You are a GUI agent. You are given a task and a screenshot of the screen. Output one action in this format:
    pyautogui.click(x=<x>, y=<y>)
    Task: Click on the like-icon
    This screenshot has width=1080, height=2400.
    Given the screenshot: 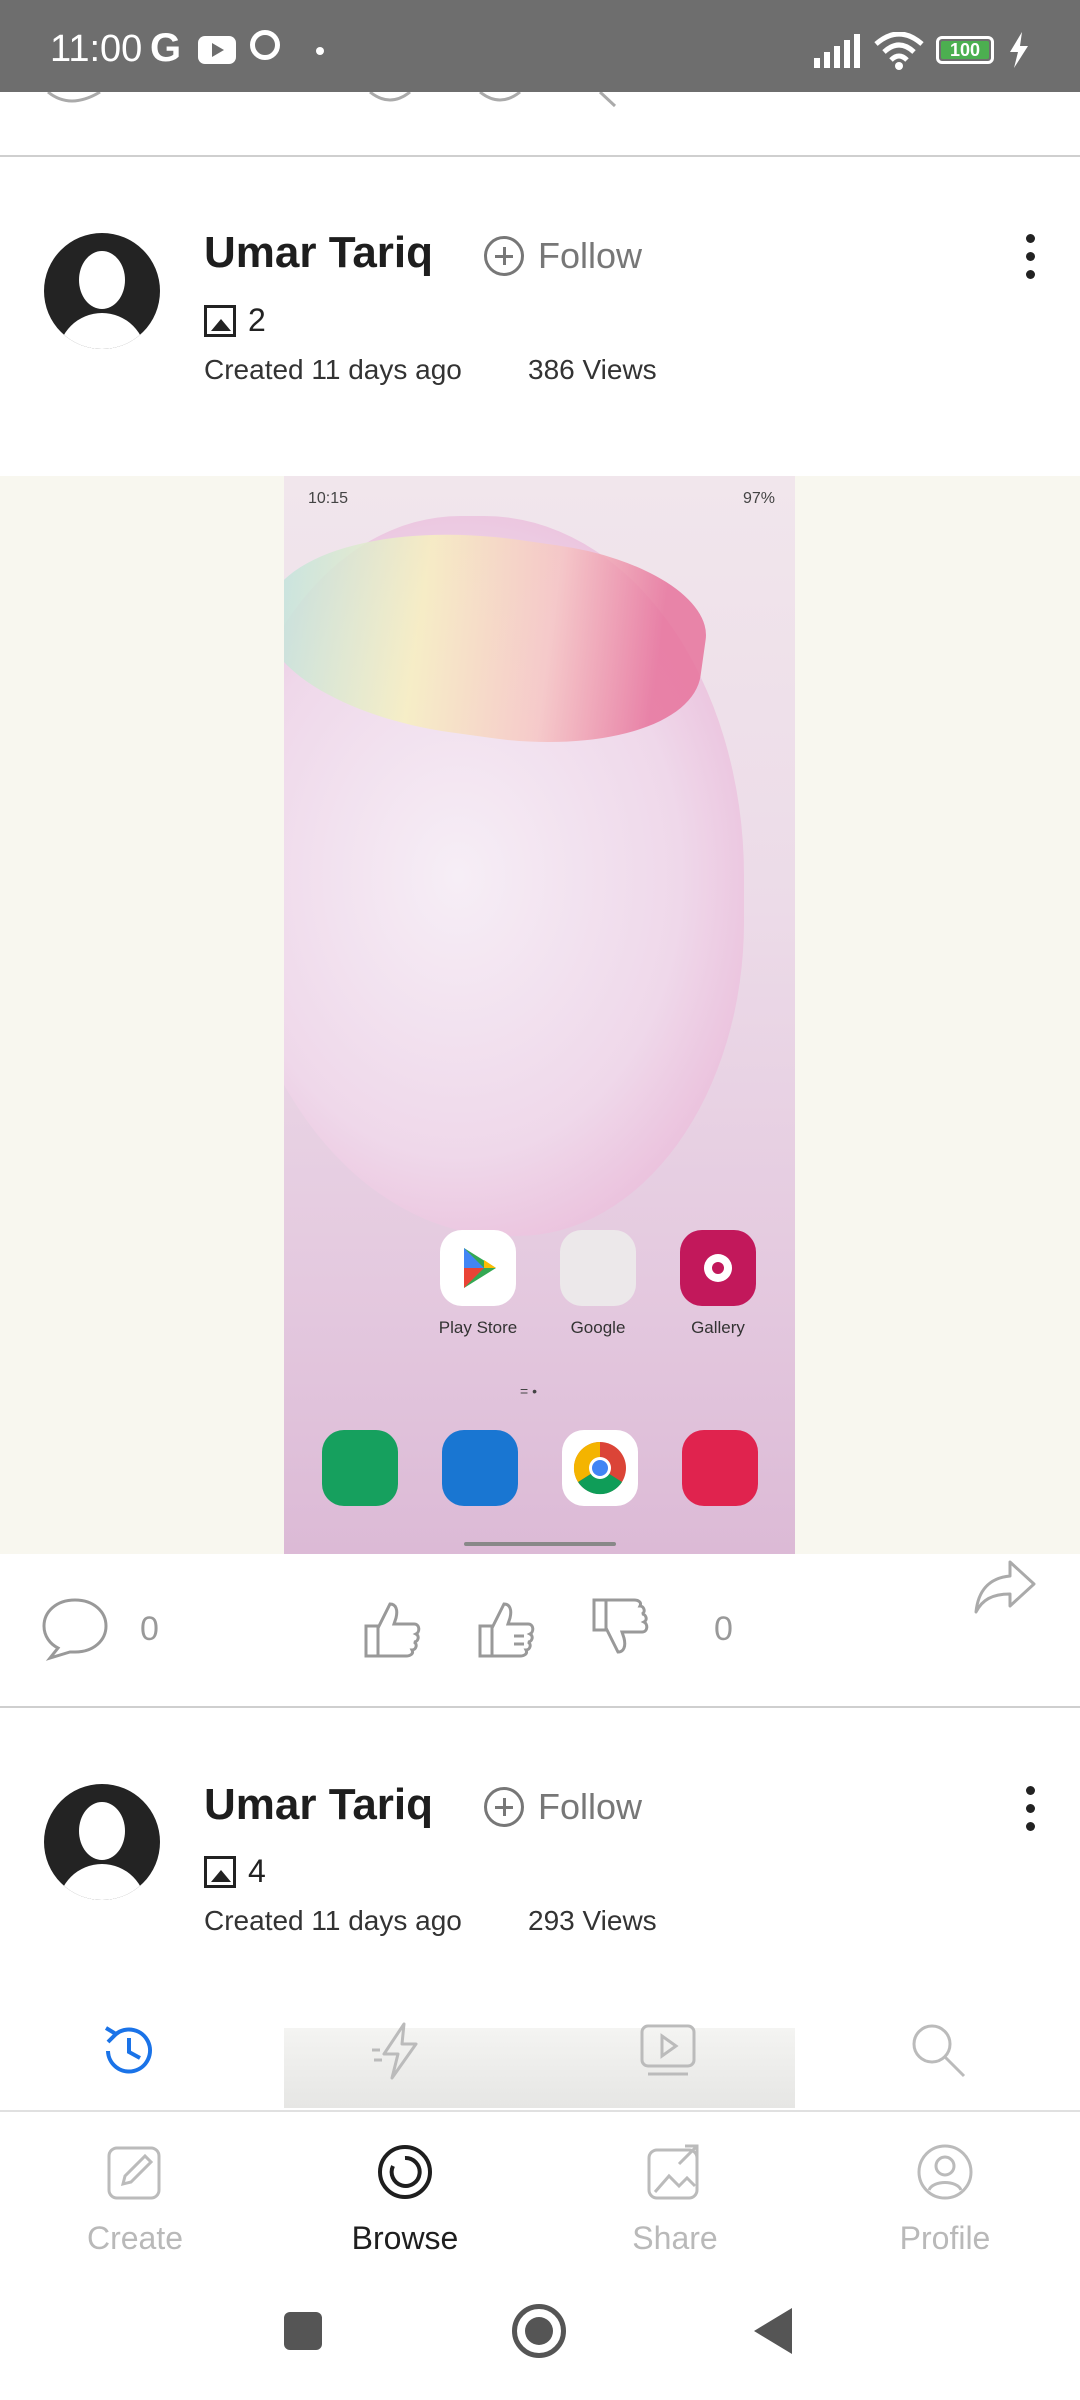 What is the action you would take?
    pyautogui.click(x=392, y=1628)
    